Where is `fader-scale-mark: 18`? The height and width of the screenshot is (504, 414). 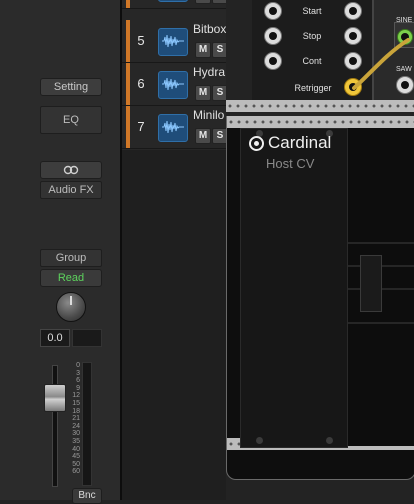
fader-scale-mark: 18 is located at coordinates (76, 411).